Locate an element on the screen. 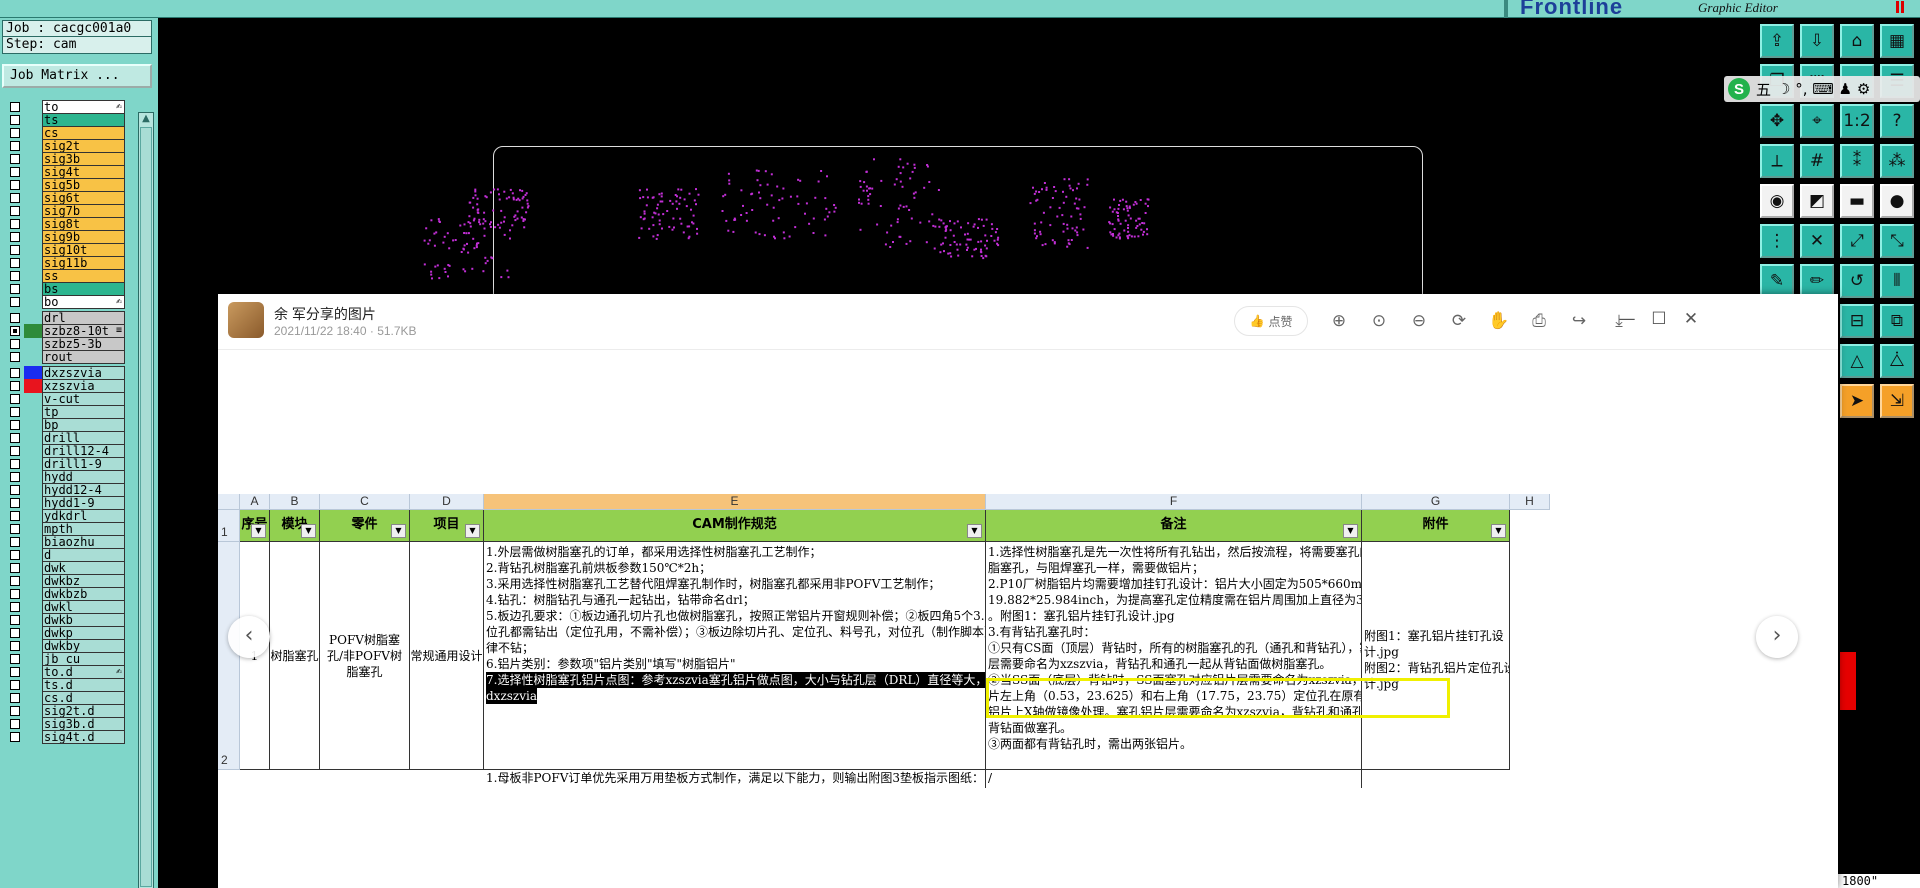  pause-icon is located at coordinates (1900, 7).